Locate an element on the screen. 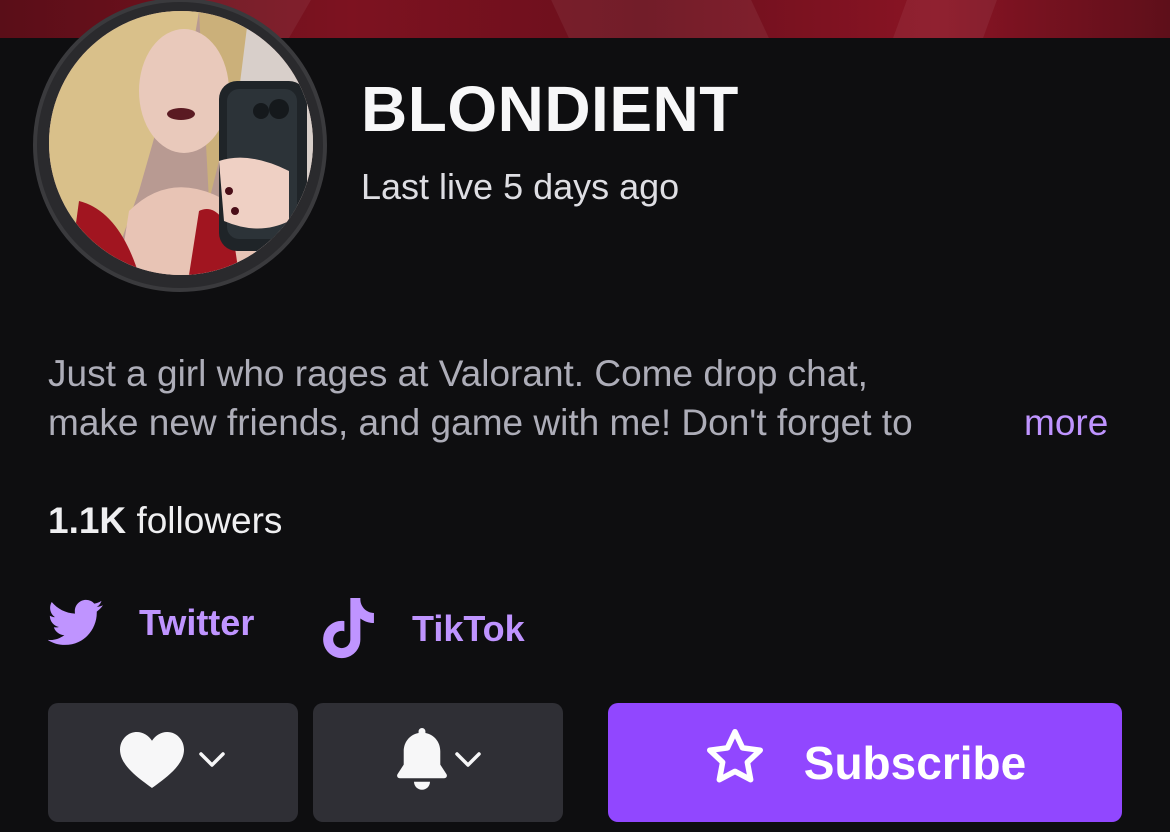 Image resolution: width=1170 pixels, height=832 pixels. followers-count: 1.1K followers is located at coordinates (165, 521).